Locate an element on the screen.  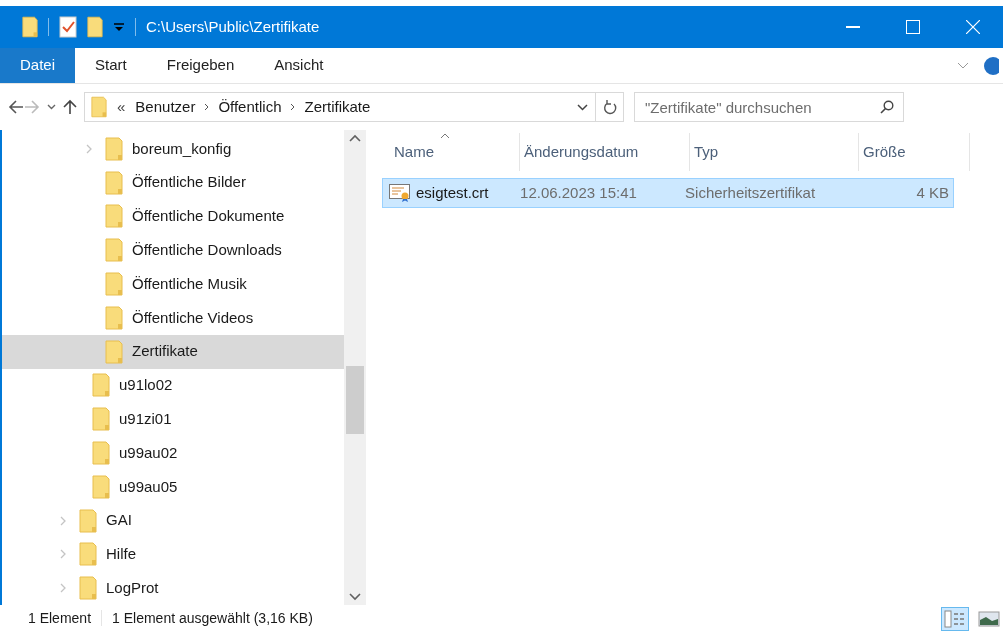
scrollbar is located at coordinates (355, 367).